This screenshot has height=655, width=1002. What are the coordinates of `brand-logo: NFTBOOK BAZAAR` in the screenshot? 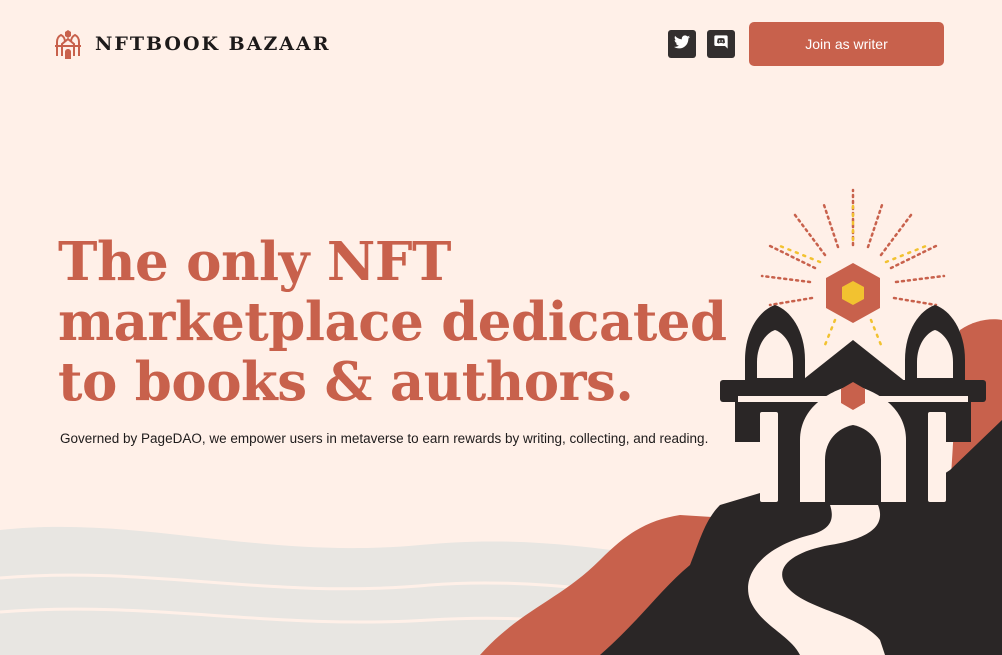 It's located at (192, 44).